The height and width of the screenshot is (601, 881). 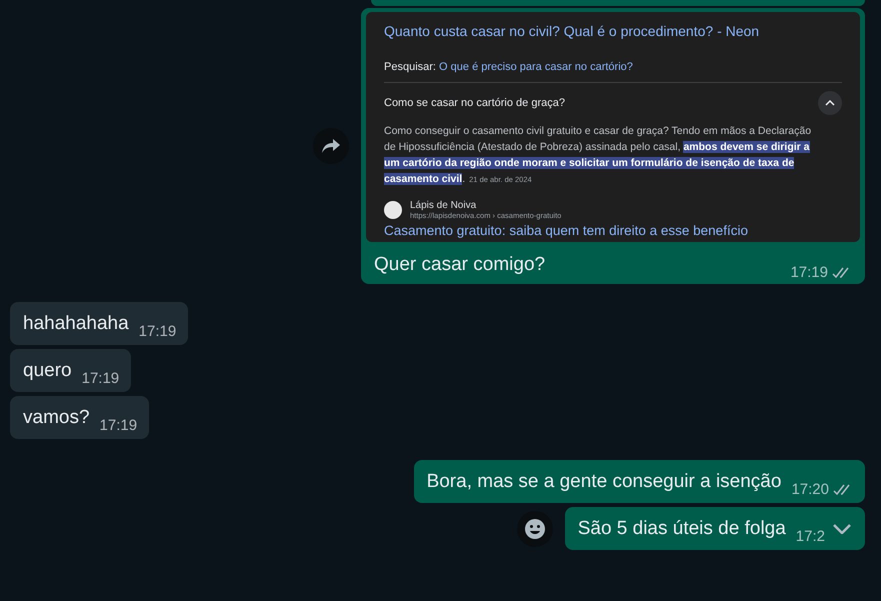 I want to click on emoji-reaction-button, so click(x=534, y=528).